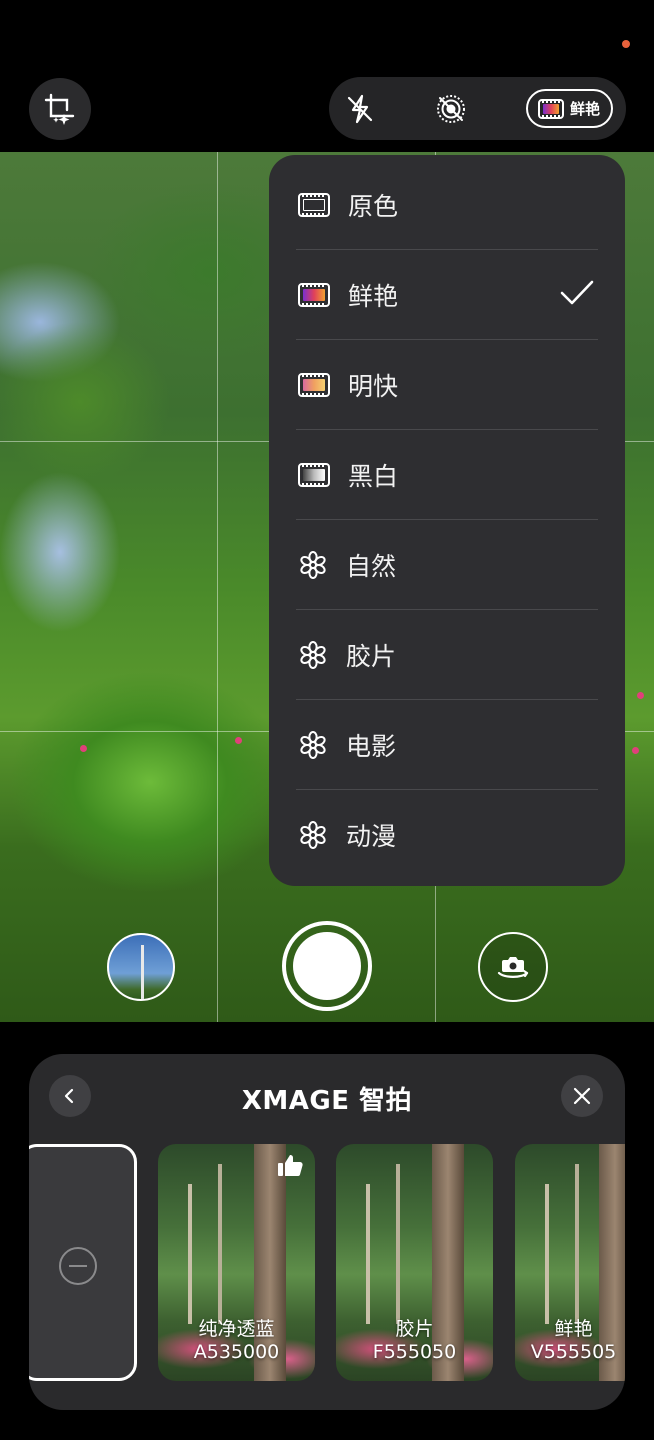 The height and width of the screenshot is (1440, 654). I want to click on menu-item-label: 胶片, so click(371, 656).